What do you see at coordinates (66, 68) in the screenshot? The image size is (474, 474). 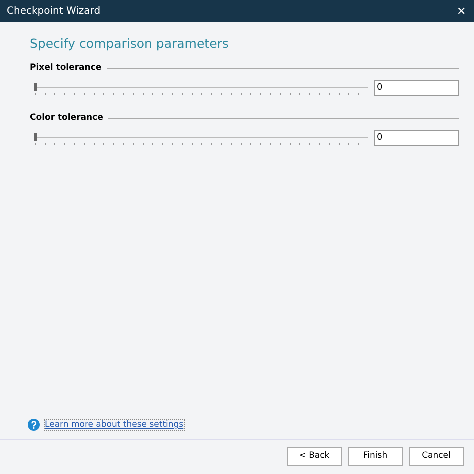 I see `group-label: Pixel tolerance` at bounding box center [66, 68].